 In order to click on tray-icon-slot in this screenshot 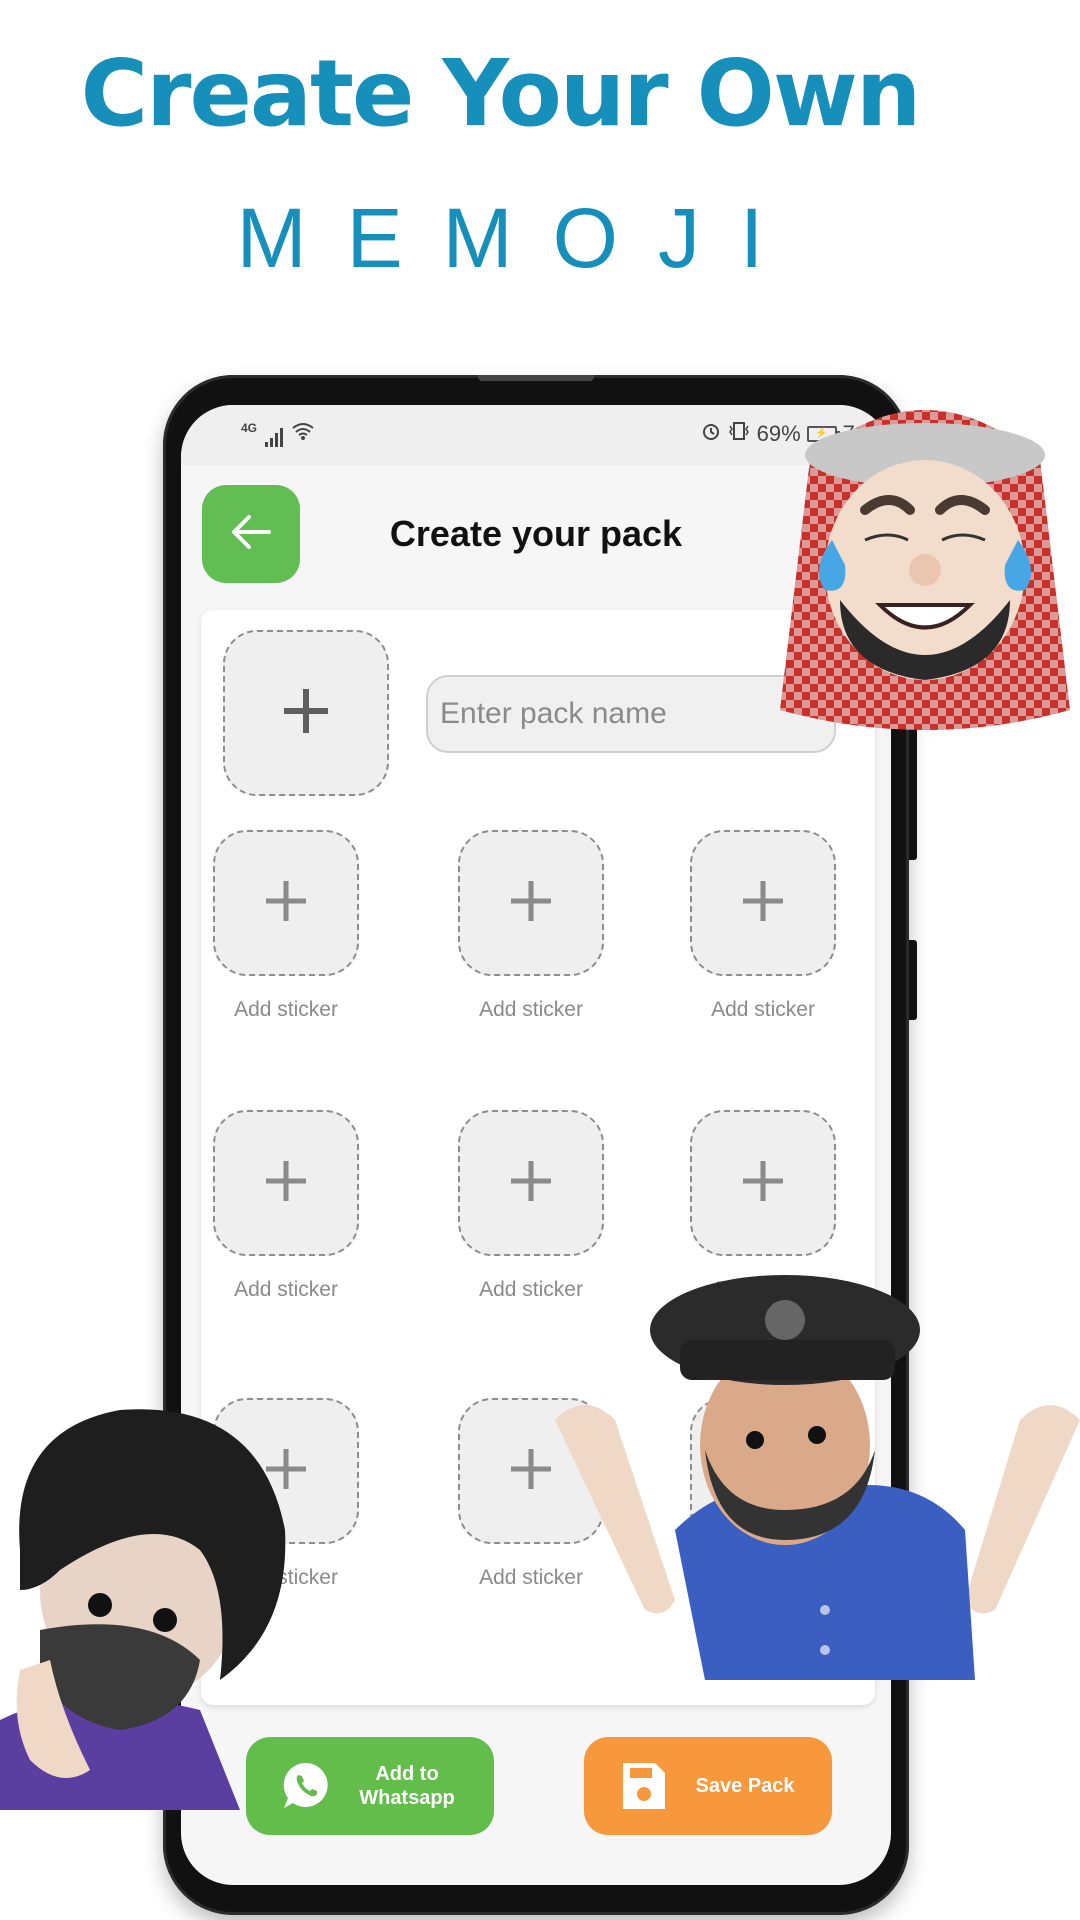, I will do `click(306, 713)`.